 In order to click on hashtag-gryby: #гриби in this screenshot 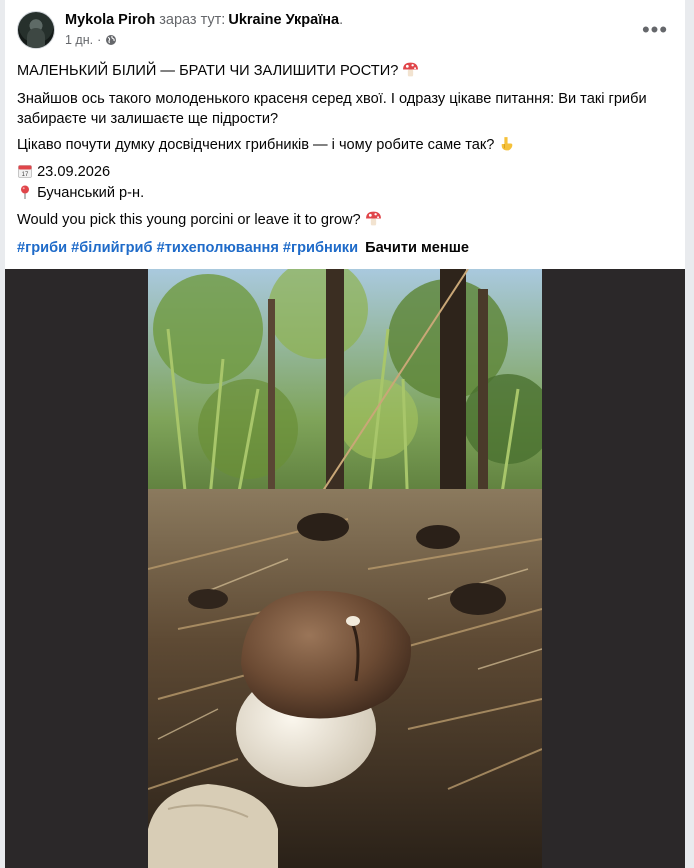, I will do `click(42, 248)`.